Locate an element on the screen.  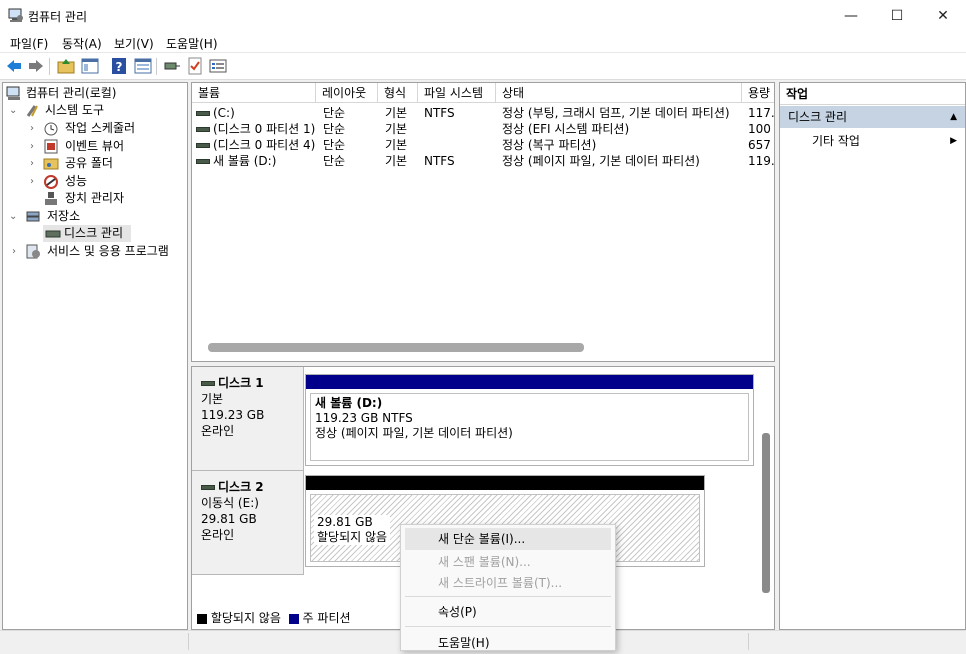
capacity-cell: 100 N is located at coordinates (761, 129).